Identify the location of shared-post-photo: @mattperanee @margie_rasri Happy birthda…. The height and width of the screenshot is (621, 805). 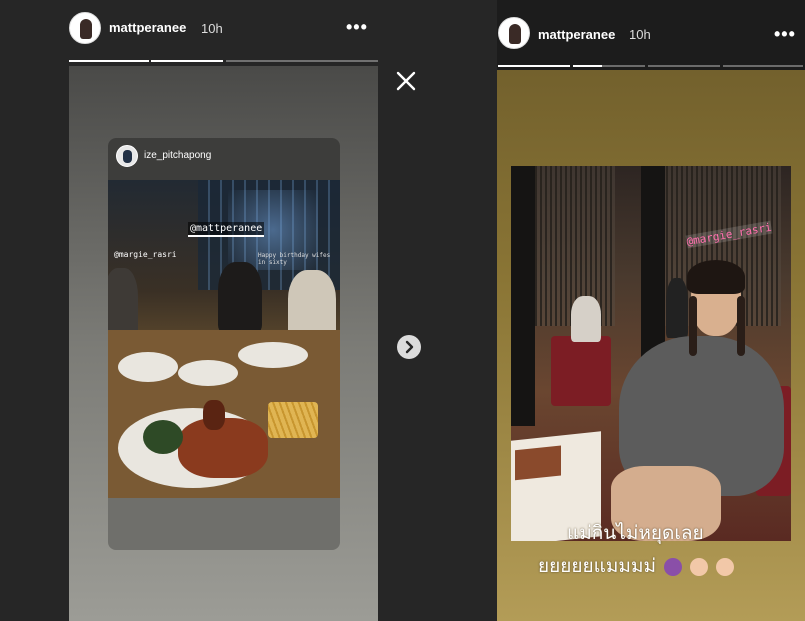
(224, 339).